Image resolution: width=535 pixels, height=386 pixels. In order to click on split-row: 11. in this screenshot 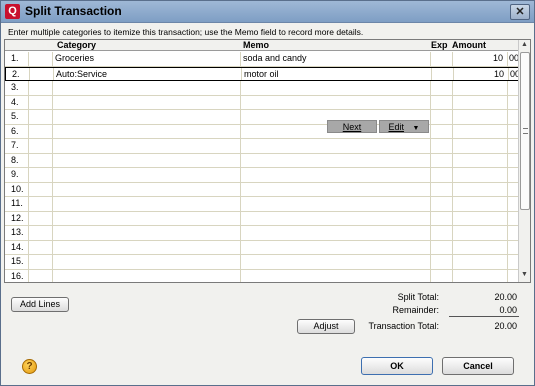, I will do `click(262, 204)`.